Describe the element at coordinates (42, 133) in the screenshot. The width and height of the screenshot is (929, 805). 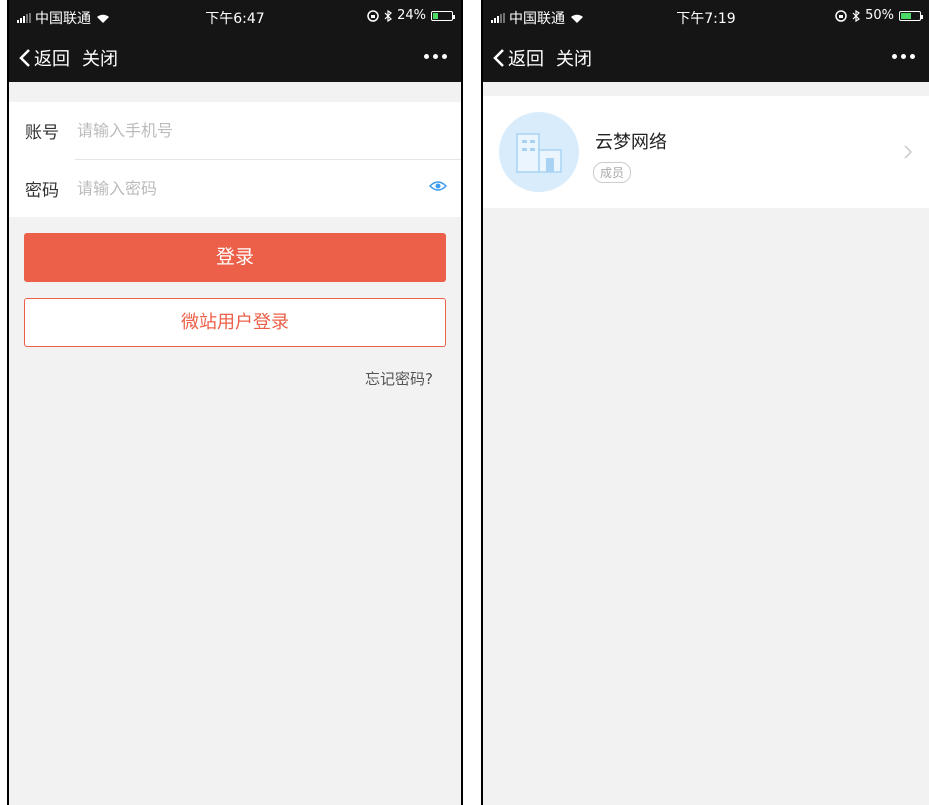
I see `account-label: 账号` at that location.